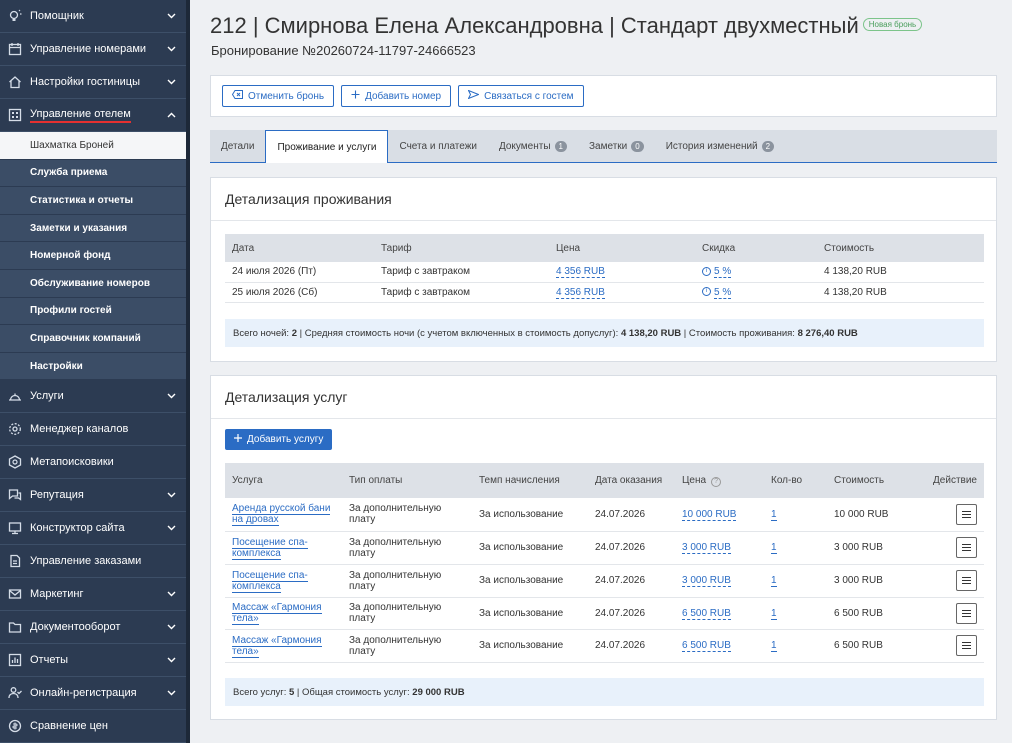 This screenshot has width=1012, height=743. I want to click on monitor-icon, so click(15, 528).